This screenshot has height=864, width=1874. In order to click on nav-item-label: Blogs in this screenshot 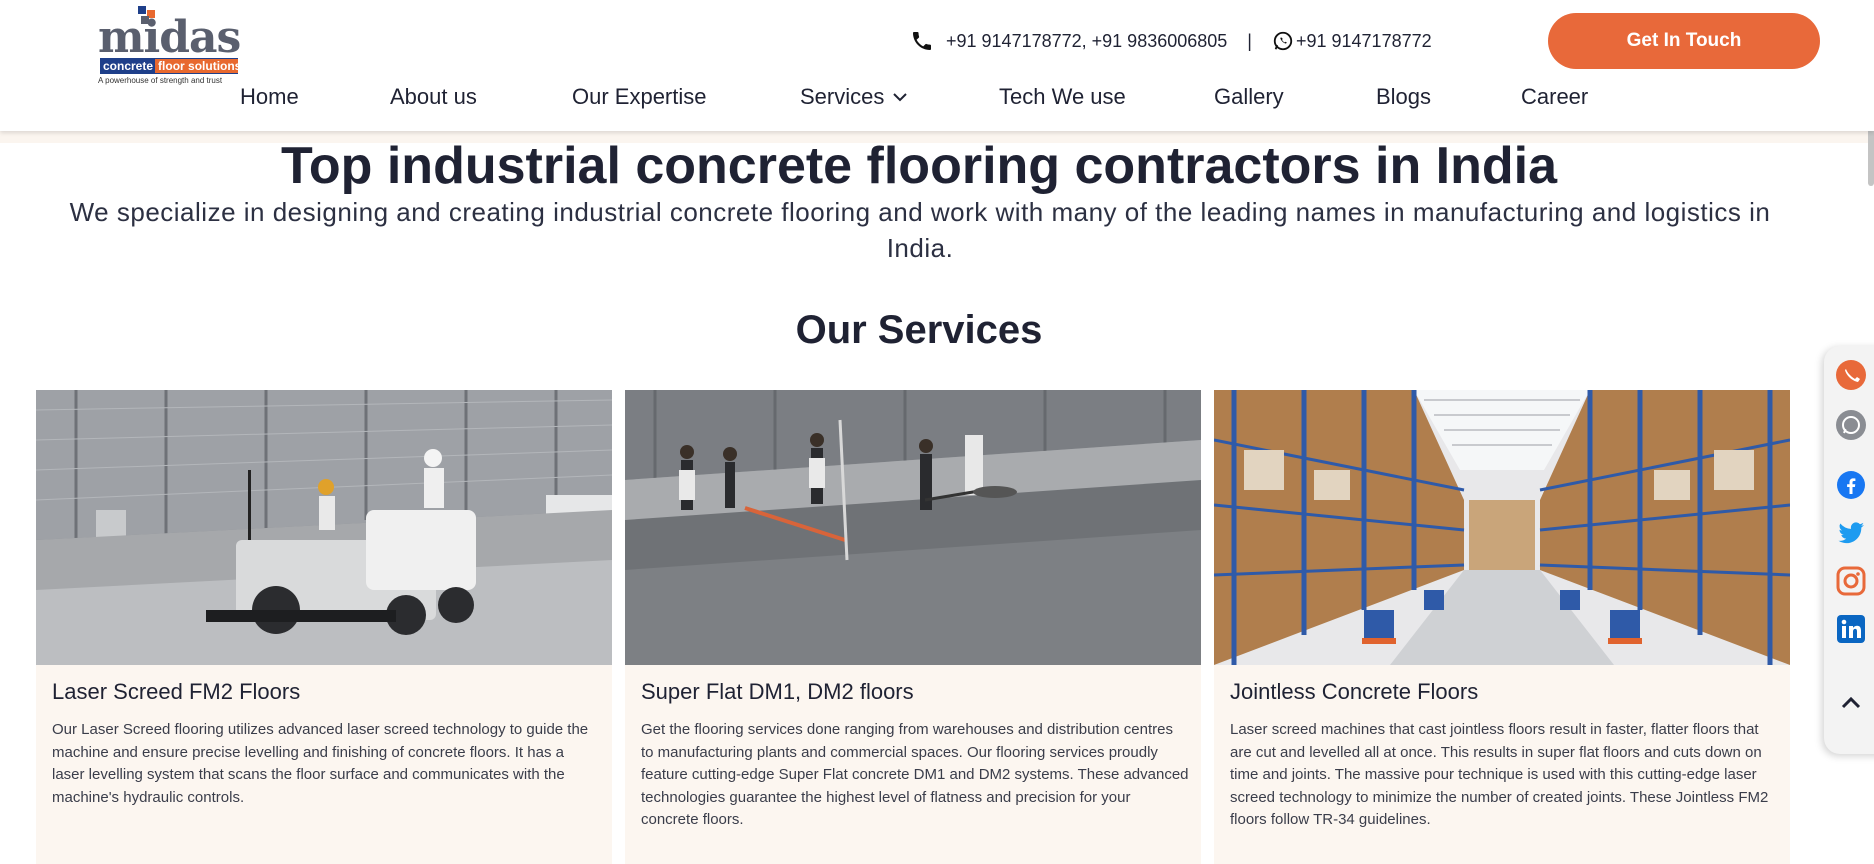, I will do `click(1404, 96)`.